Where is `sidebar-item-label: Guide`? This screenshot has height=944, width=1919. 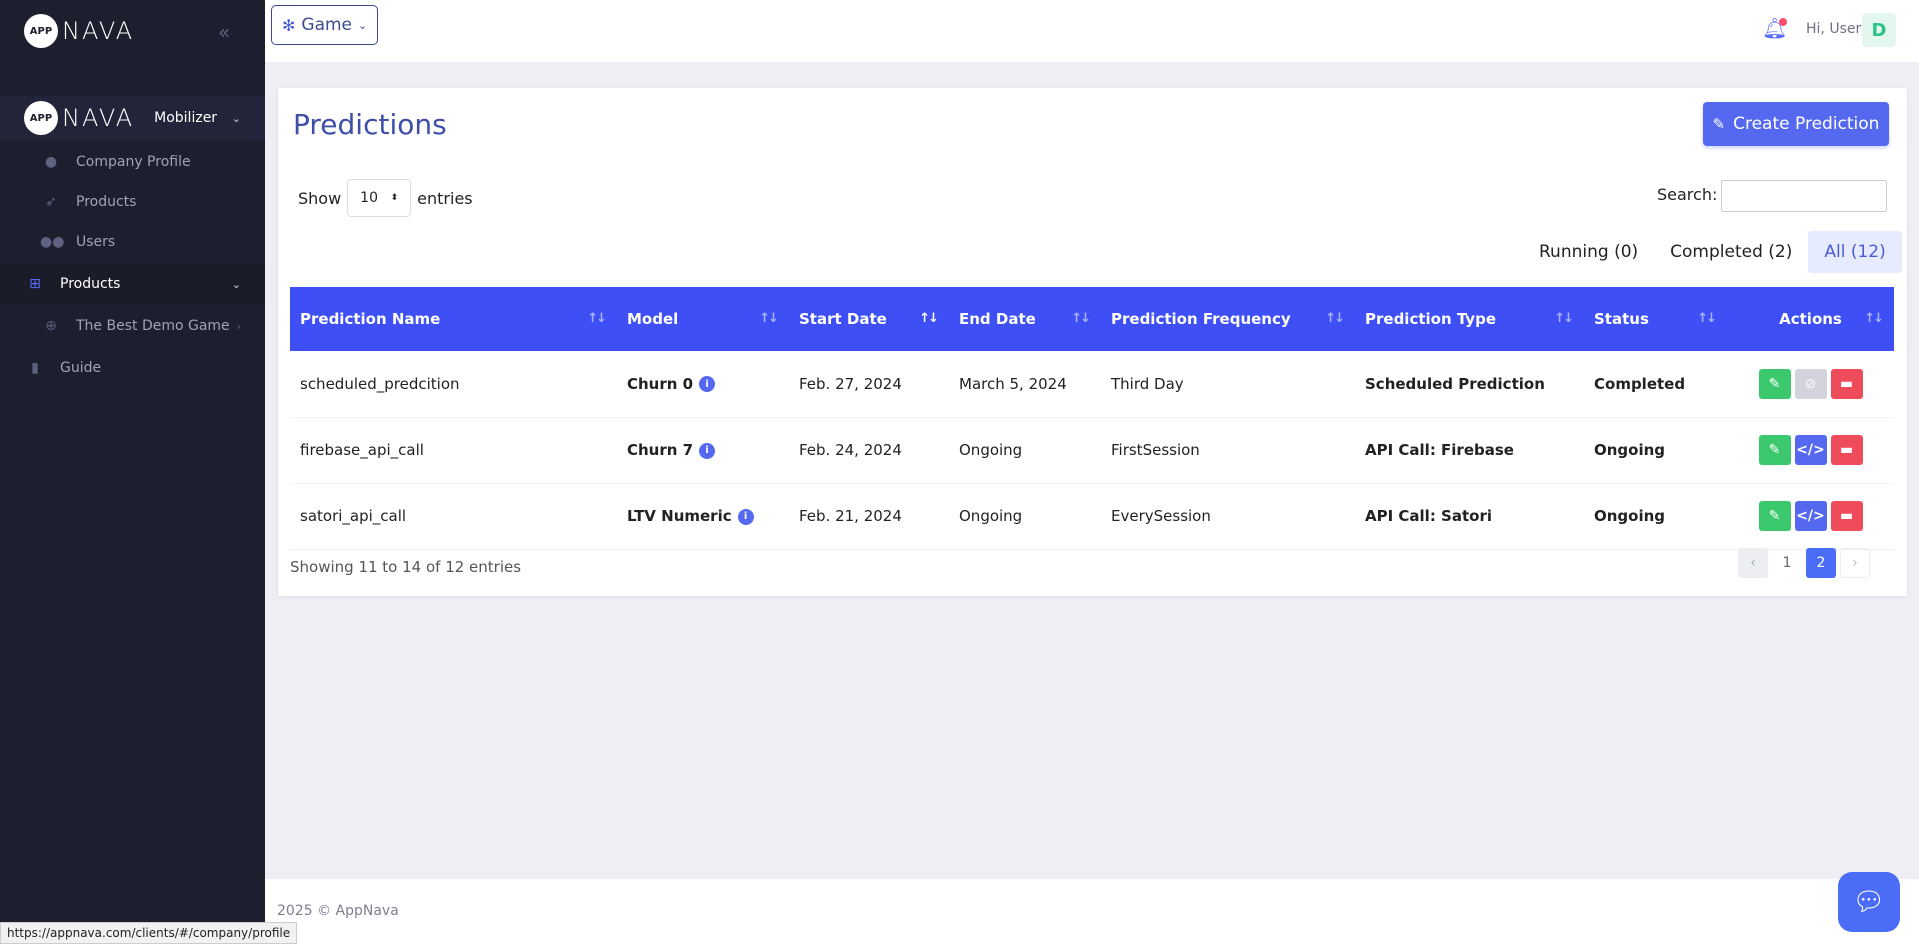 sidebar-item-label: Guide is located at coordinates (81, 368).